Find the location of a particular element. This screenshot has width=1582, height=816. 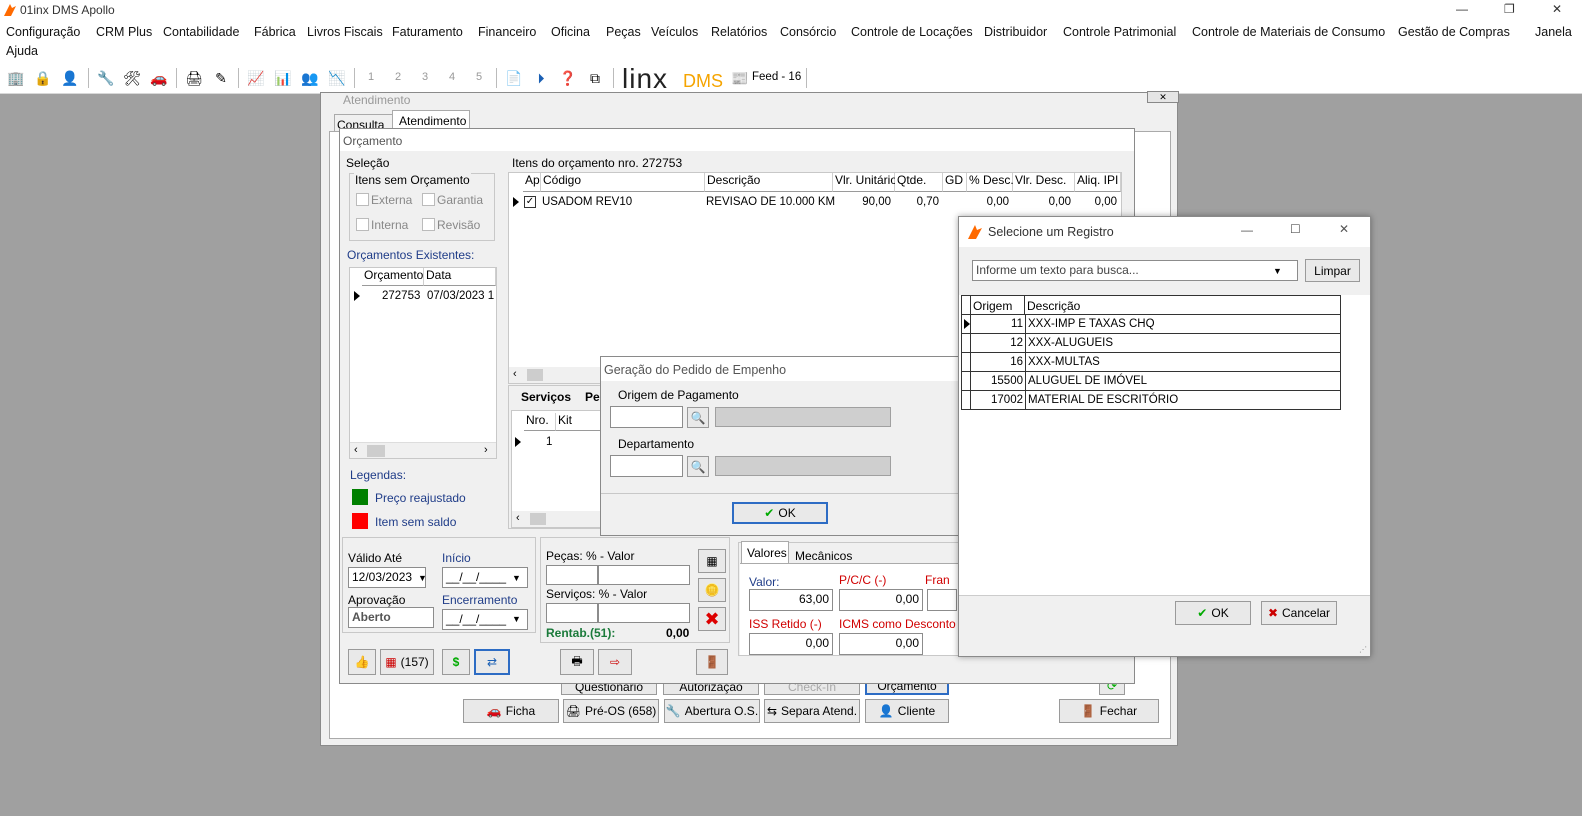

lock-icon: 🔒 is located at coordinates (43, 78).